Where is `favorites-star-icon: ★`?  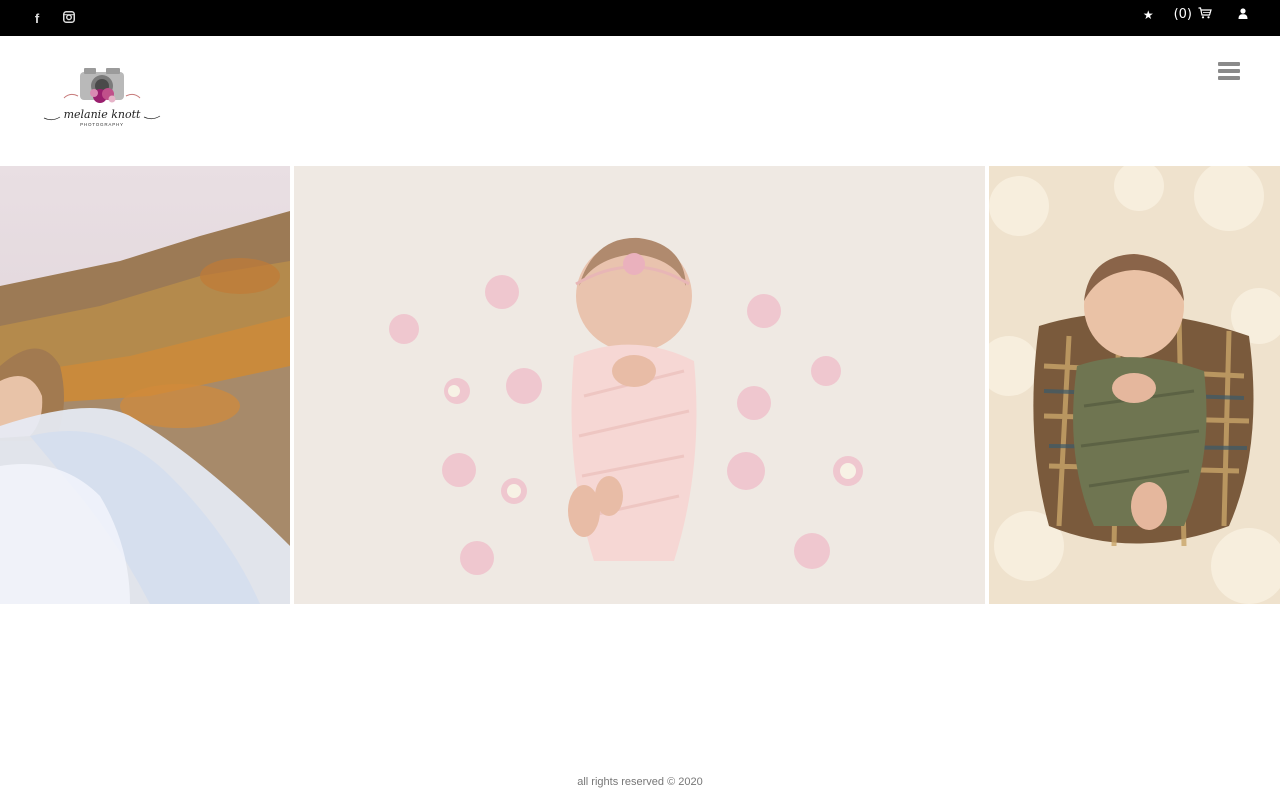
favorites-star-icon: ★ is located at coordinates (1148, 15).